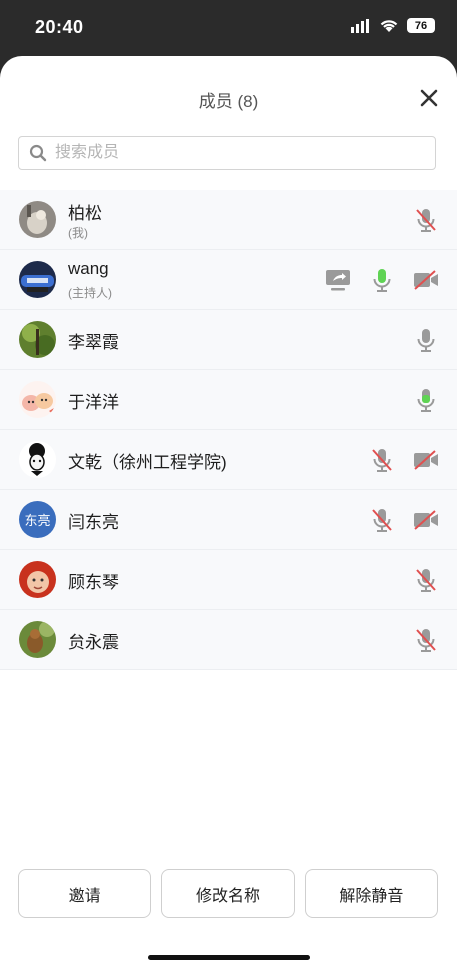  Describe the element at coordinates (228, 280) in the screenshot. I see `member-row: wang (主持人)` at that location.